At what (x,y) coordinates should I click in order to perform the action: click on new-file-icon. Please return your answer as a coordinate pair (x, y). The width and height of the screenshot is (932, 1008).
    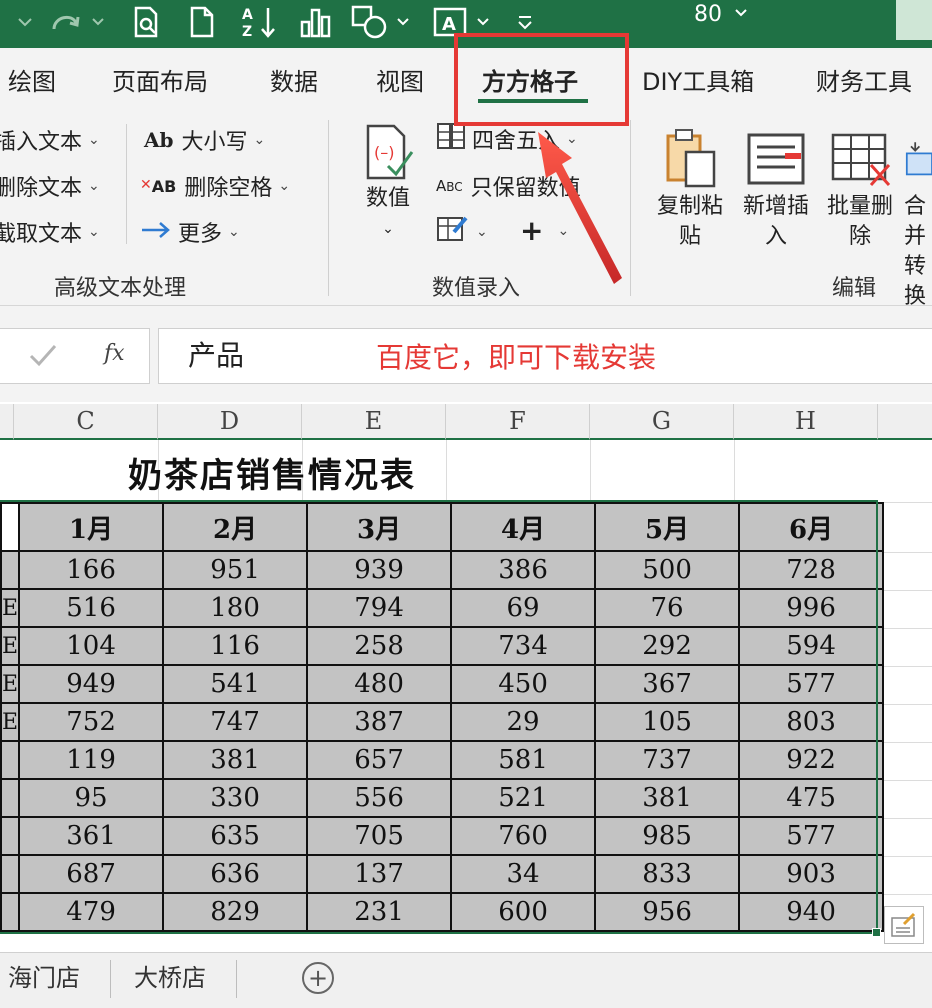
    Looking at the image, I should click on (202, 22).